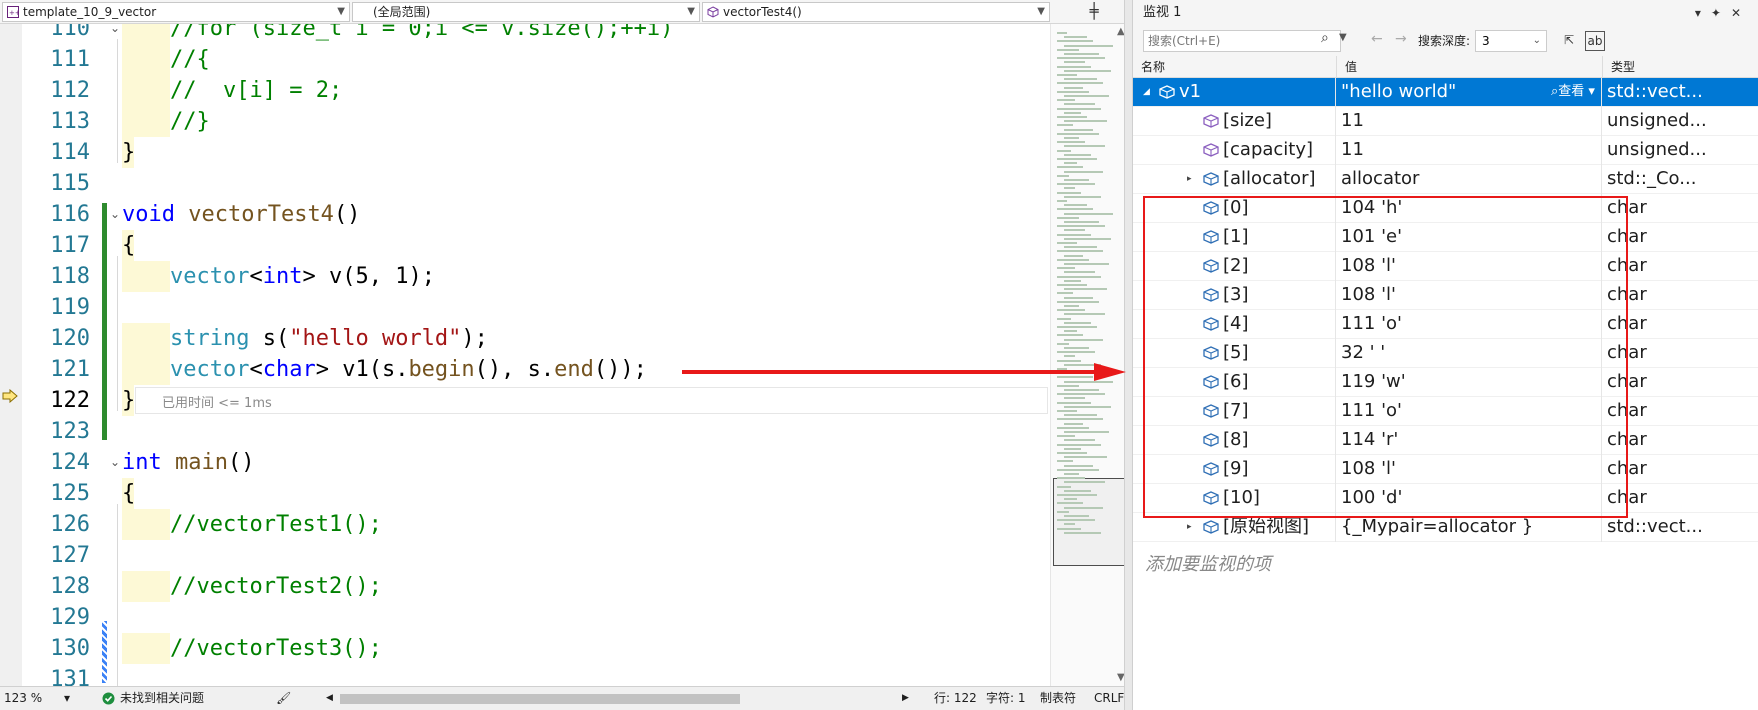 This screenshot has width=1758, height=710. I want to click on code-text: {, so click(129, 493).